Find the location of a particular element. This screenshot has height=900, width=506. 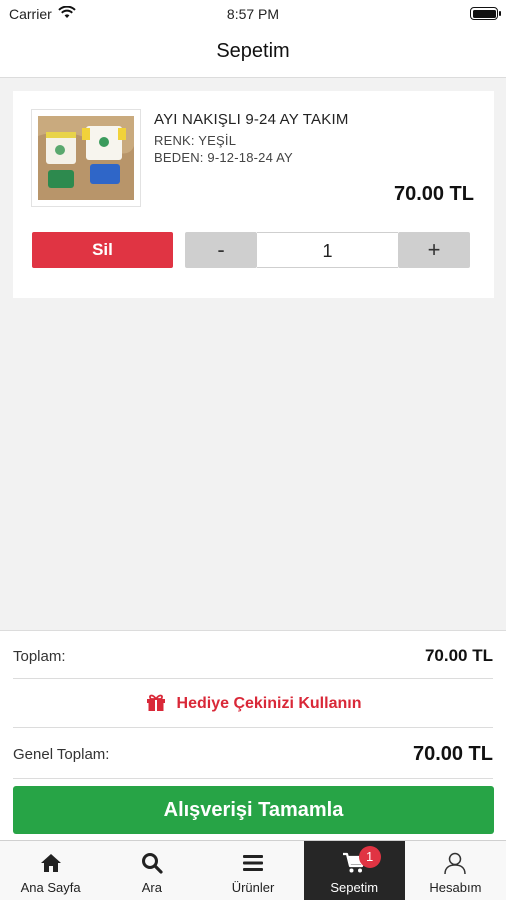

search-icon is located at coordinates (152, 863).